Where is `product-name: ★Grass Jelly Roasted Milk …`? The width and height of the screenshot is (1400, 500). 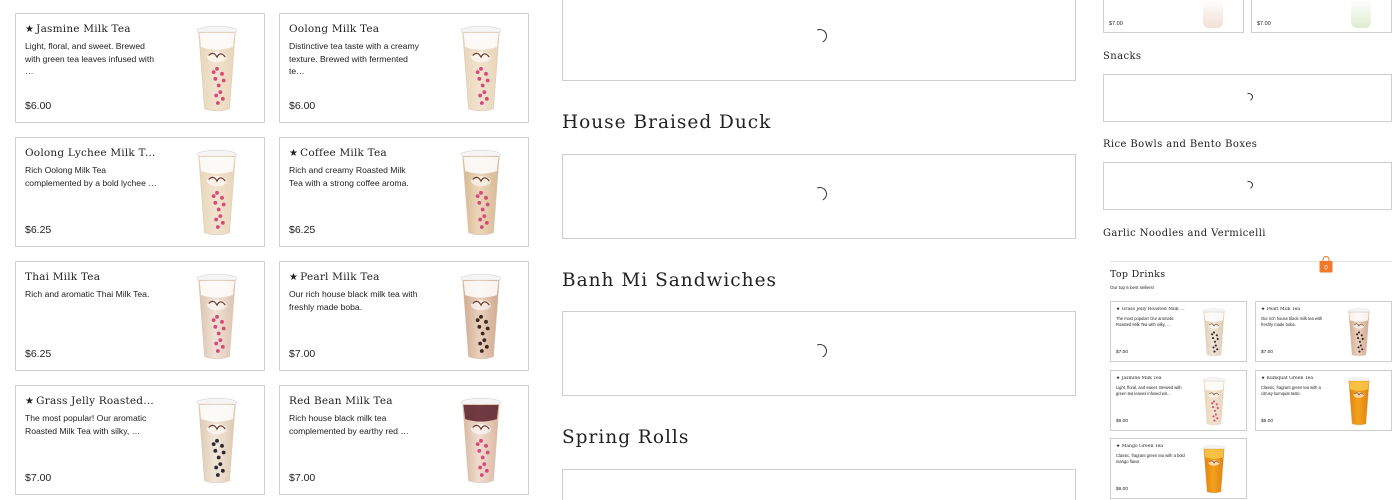
product-name: ★Grass Jelly Roasted Milk … is located at coordinates (91, 401).